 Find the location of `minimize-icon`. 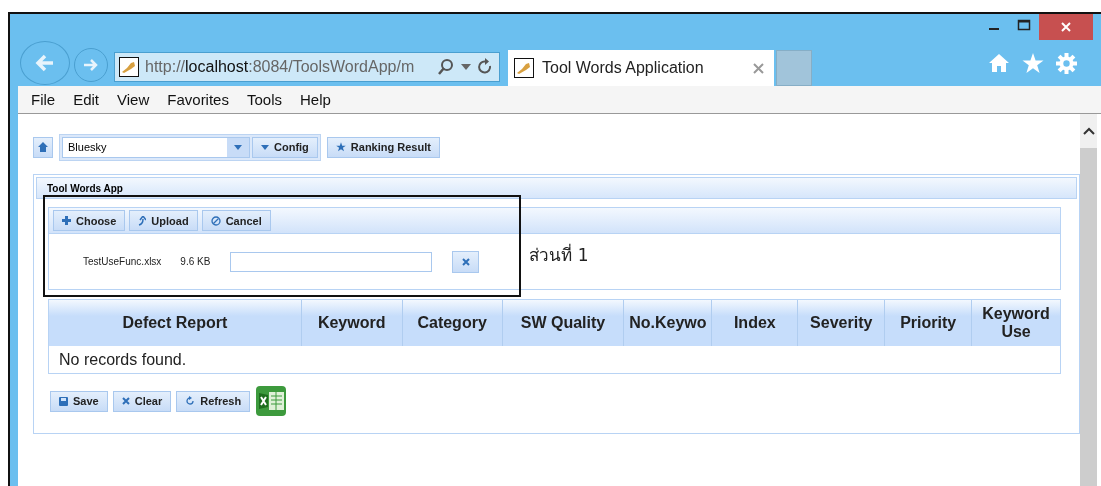

minimize-icon is located at coordinates (994, 29).